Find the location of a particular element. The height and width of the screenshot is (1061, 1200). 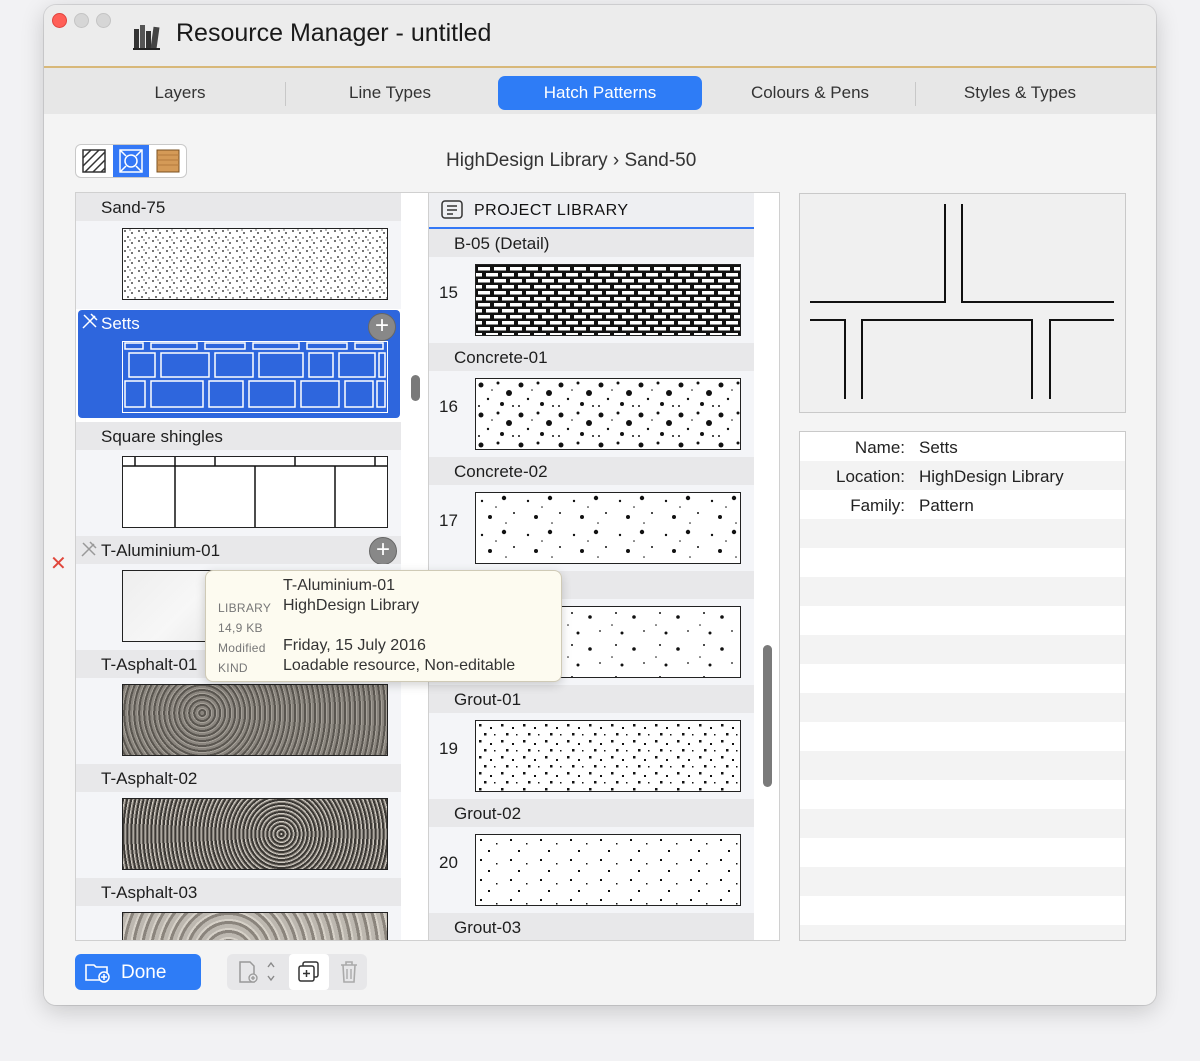

list-item: Concrete-01 is located at coordinates (591, 357).